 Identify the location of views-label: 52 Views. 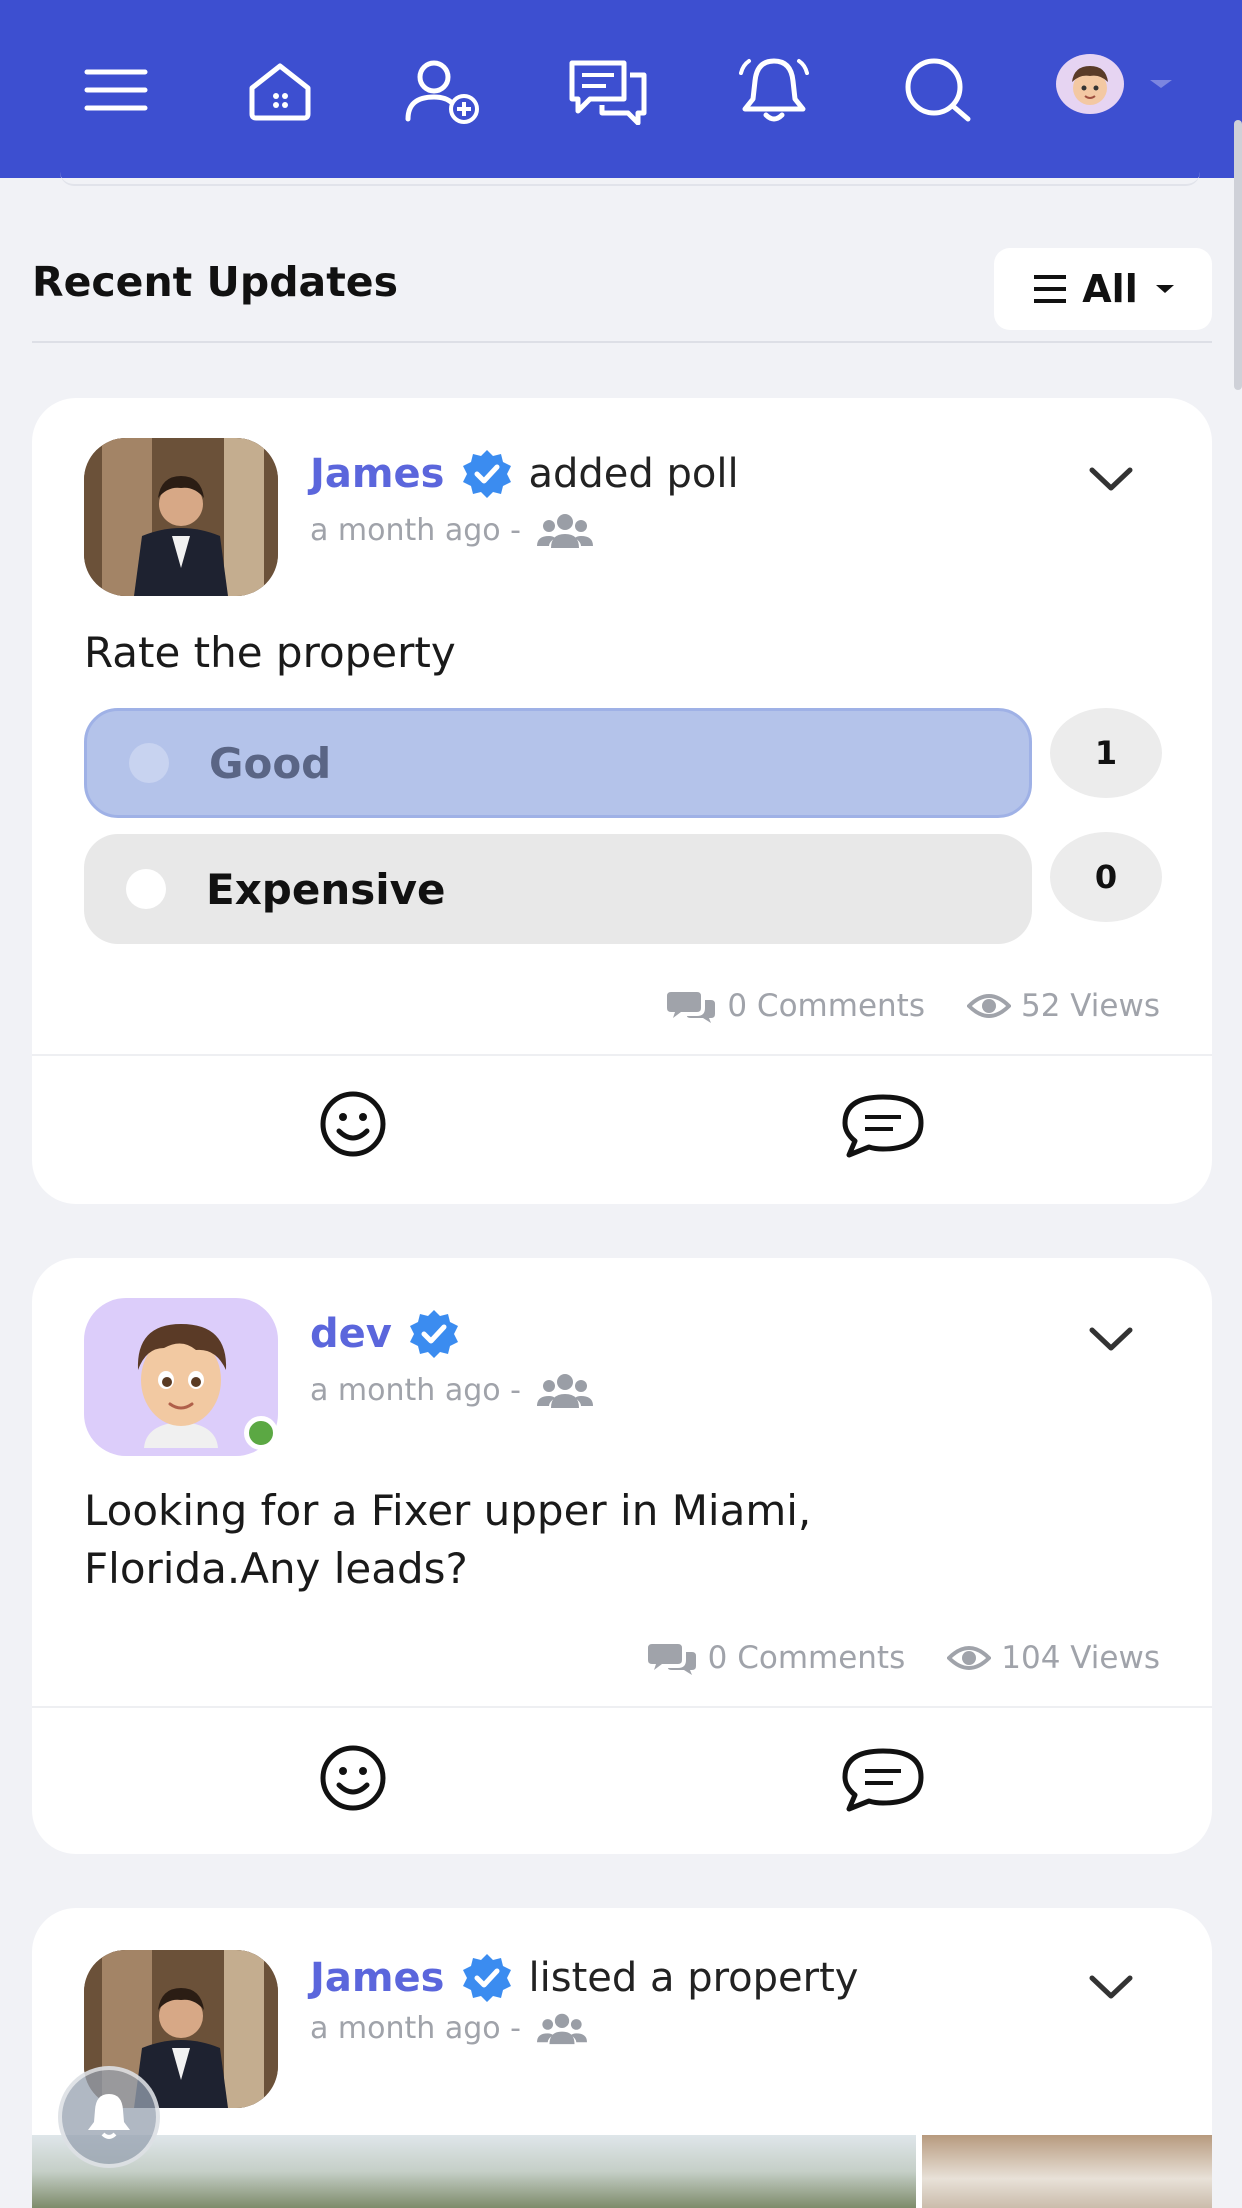
(1090, 1006).